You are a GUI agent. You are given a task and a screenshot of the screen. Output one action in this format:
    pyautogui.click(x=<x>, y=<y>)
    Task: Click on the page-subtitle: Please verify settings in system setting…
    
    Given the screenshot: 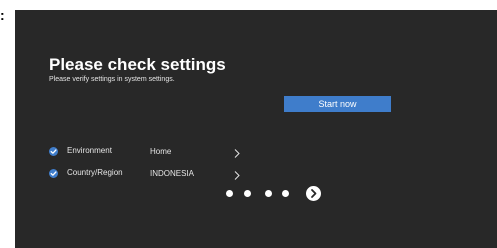 What is the action you would take?
    pyautogui.click(x=112, y=79)
    